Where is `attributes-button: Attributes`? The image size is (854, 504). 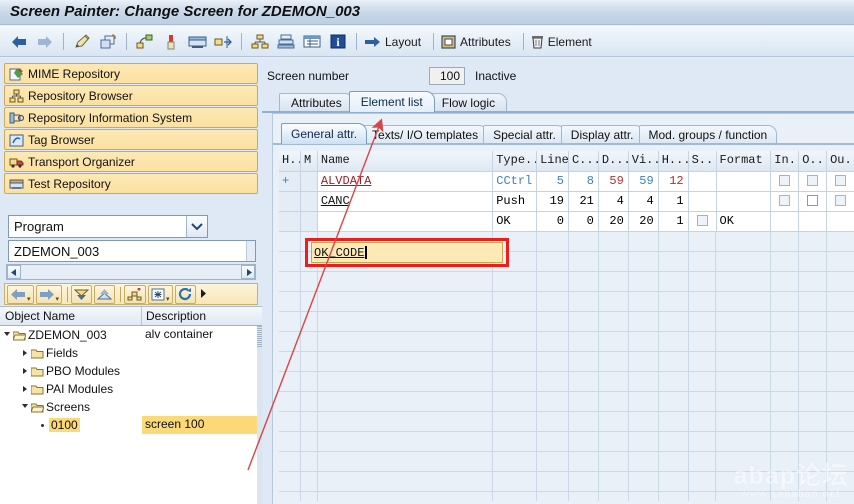 attributes-button: Attributes is located at coordinates (478, 42).